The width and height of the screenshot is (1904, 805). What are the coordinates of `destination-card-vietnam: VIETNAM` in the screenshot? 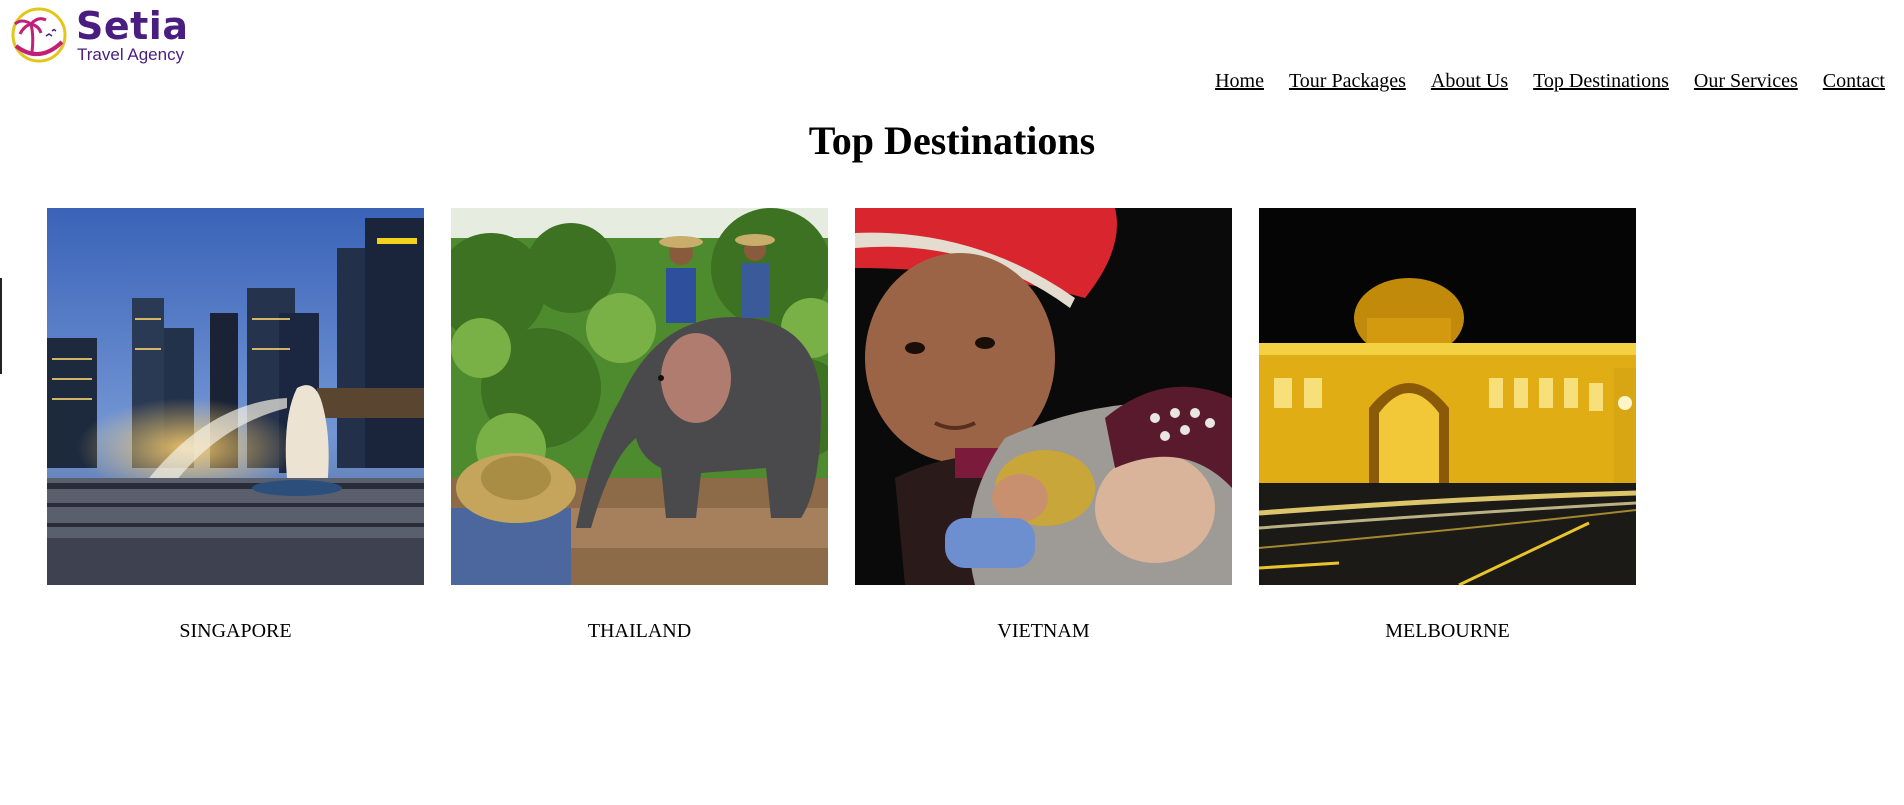 It's located at (1043, 426).